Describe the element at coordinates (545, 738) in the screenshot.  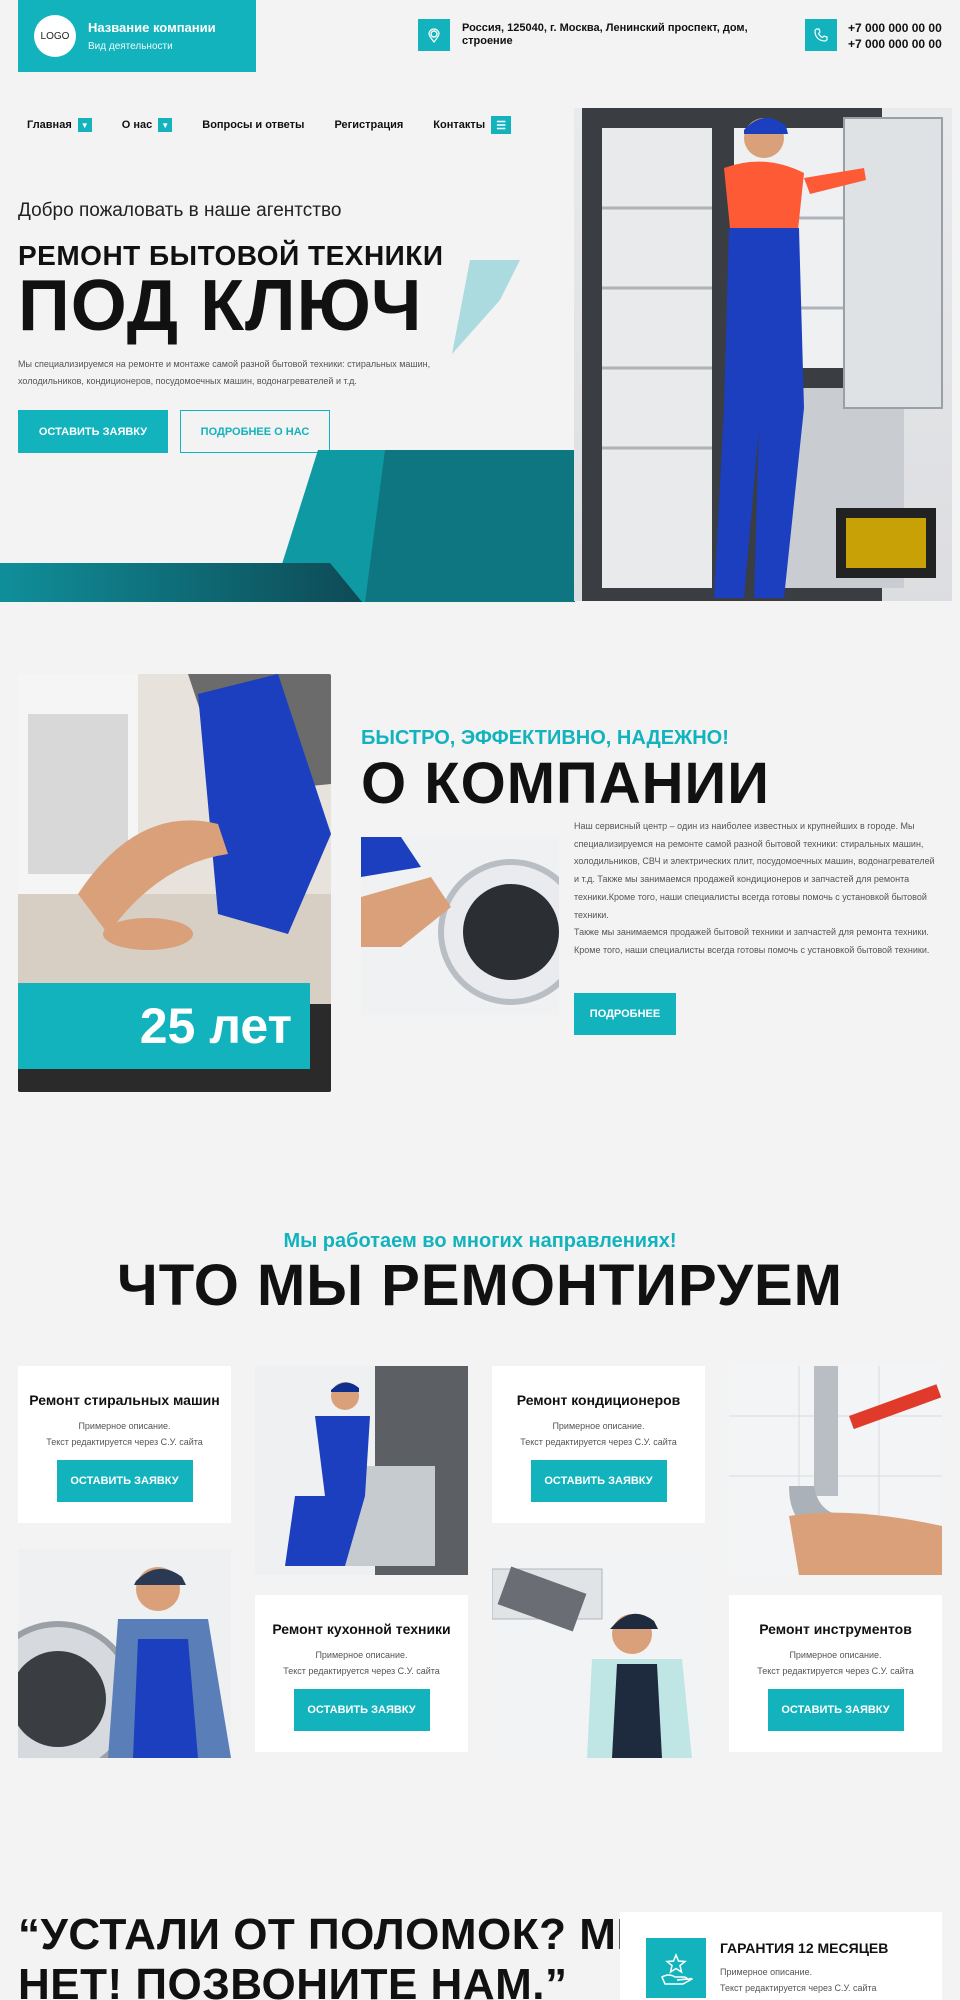
I see `about-subtitle: БЫСТРО, ЭФФЕКТИВНО, НАДЕЖНО!` at that location.